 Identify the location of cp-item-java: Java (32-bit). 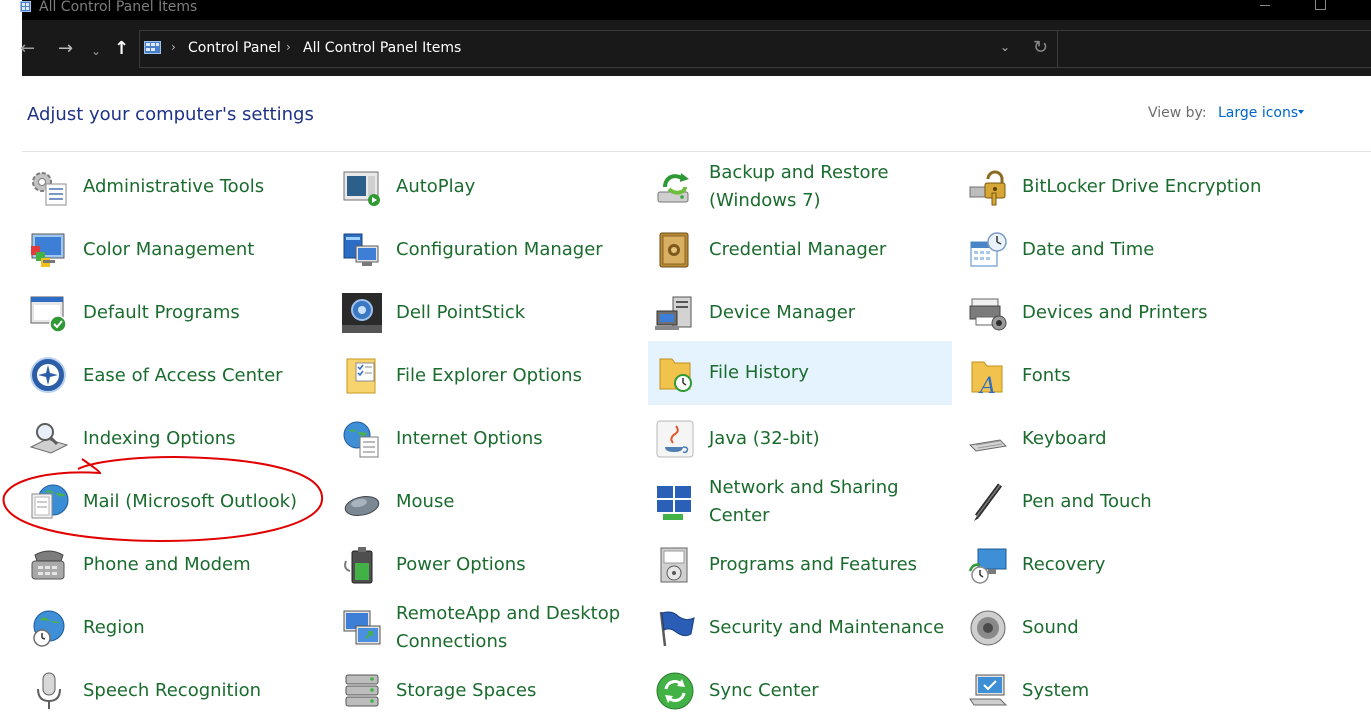
(800, 438).